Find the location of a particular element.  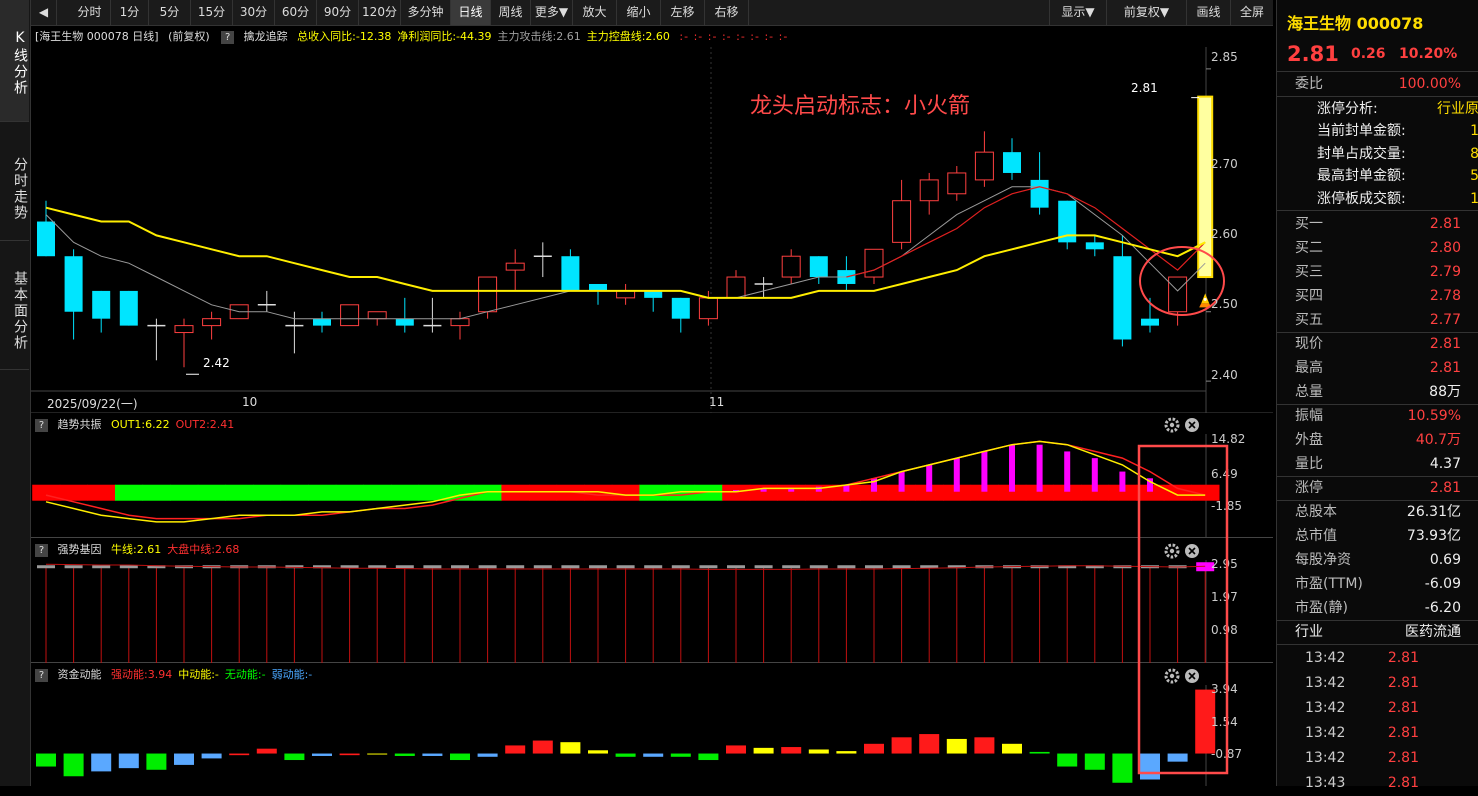

y-tick: 2.95 is located at coordinates (1224, 564).